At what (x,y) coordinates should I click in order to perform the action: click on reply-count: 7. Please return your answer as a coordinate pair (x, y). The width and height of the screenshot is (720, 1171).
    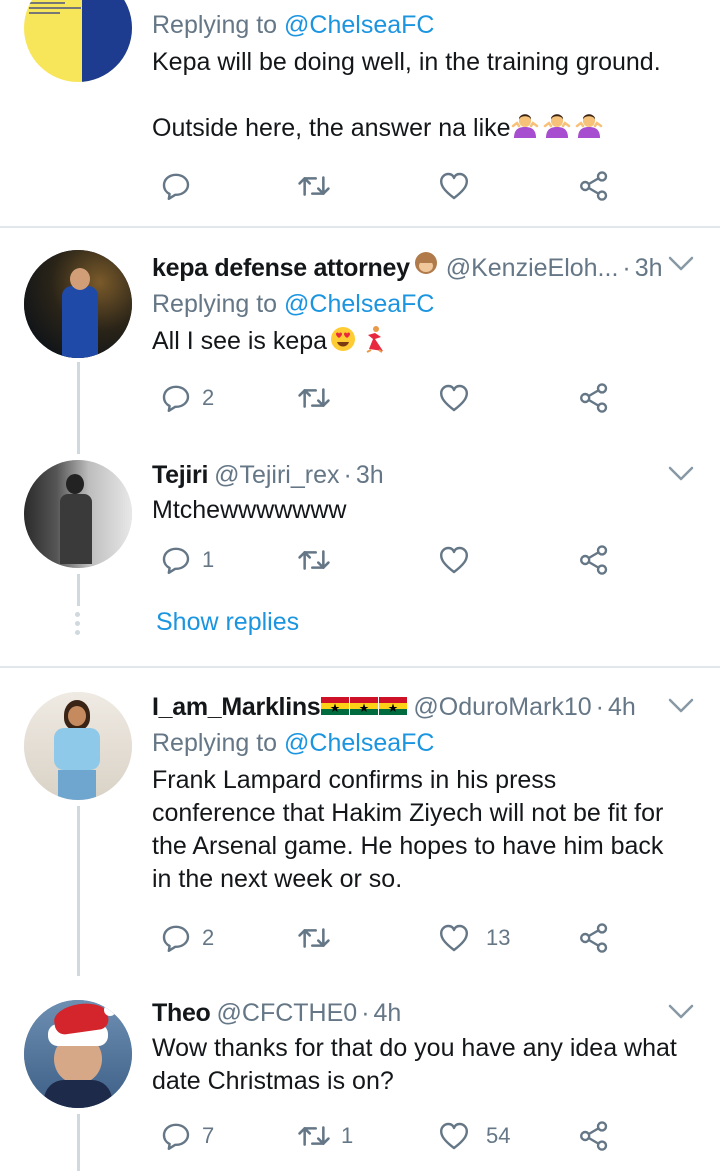
    Looking at the image, I should click on (208, 1135).